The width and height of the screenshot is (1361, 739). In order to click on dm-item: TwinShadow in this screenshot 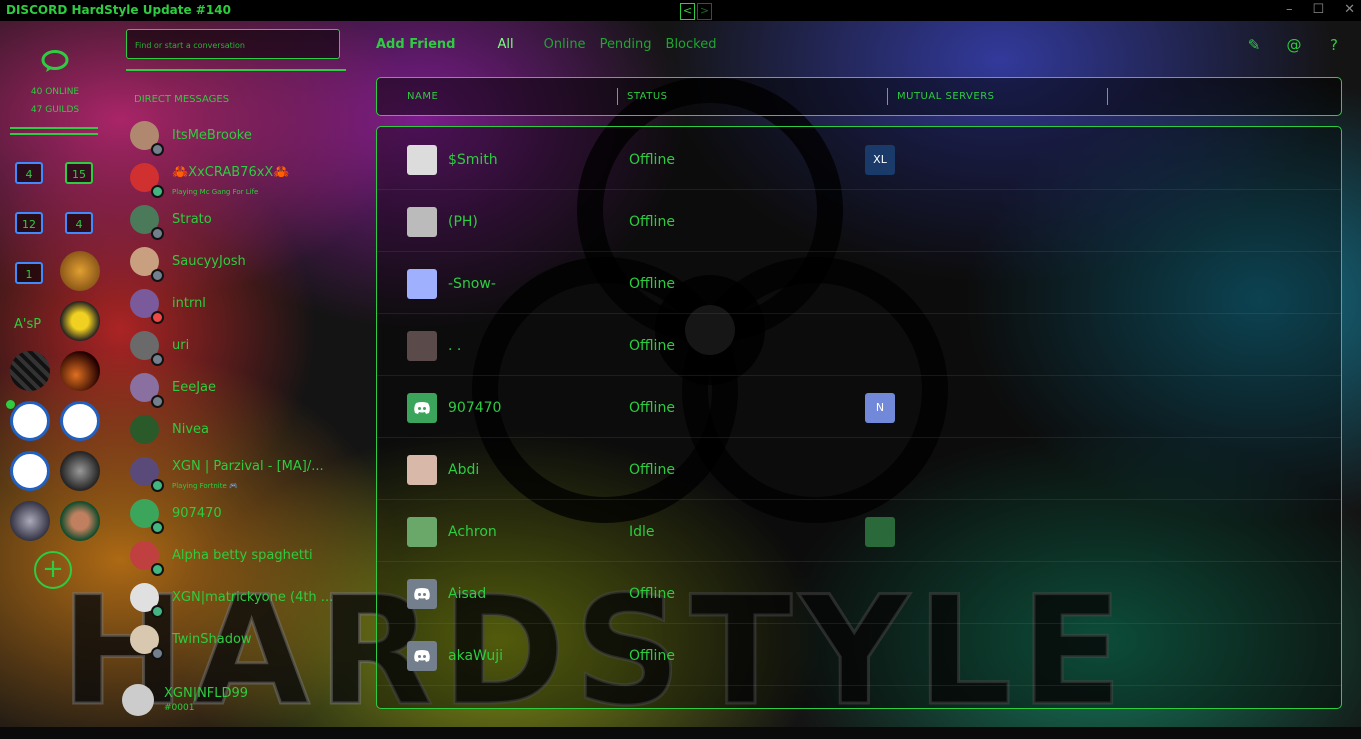, I will do `click(240, 644)`.